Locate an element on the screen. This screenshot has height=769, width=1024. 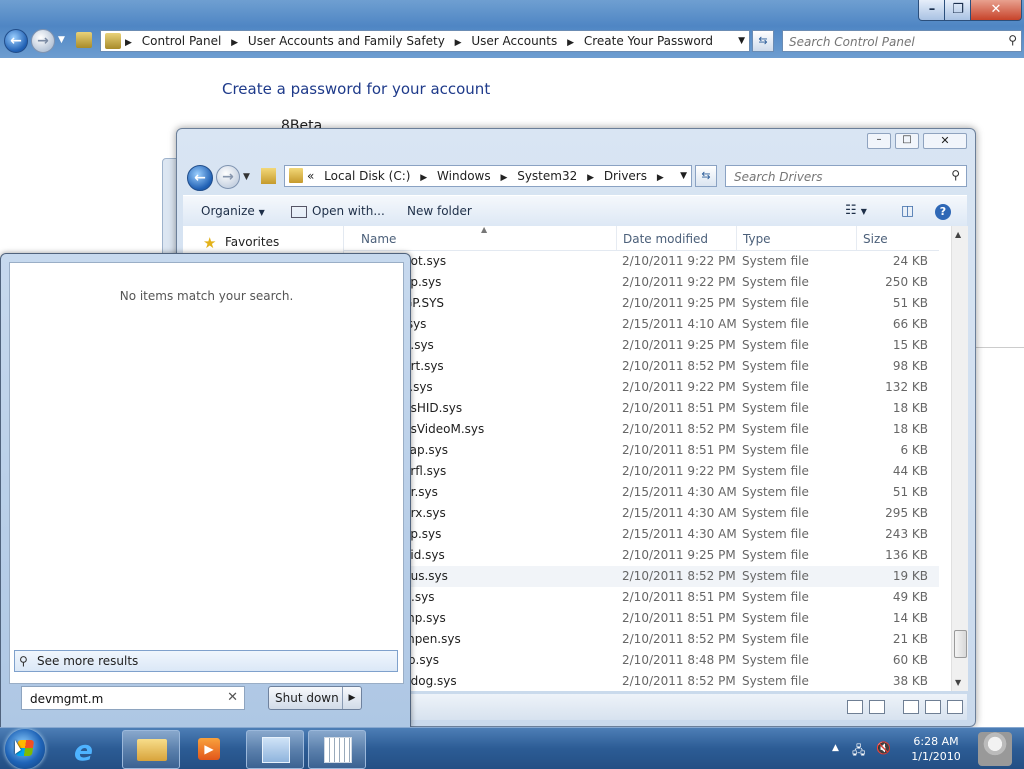
start-button is located at coordinates (25, 749).